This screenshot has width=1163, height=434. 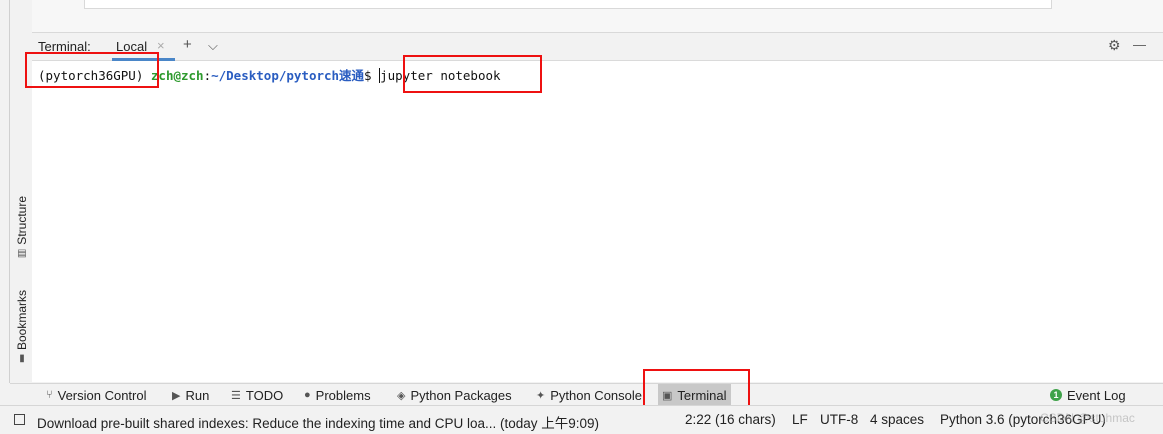 What do you see at coordinates (22, 220) in the screenshot?
I see `structure-tab-label: Structure` at bounding box center [22, 220].